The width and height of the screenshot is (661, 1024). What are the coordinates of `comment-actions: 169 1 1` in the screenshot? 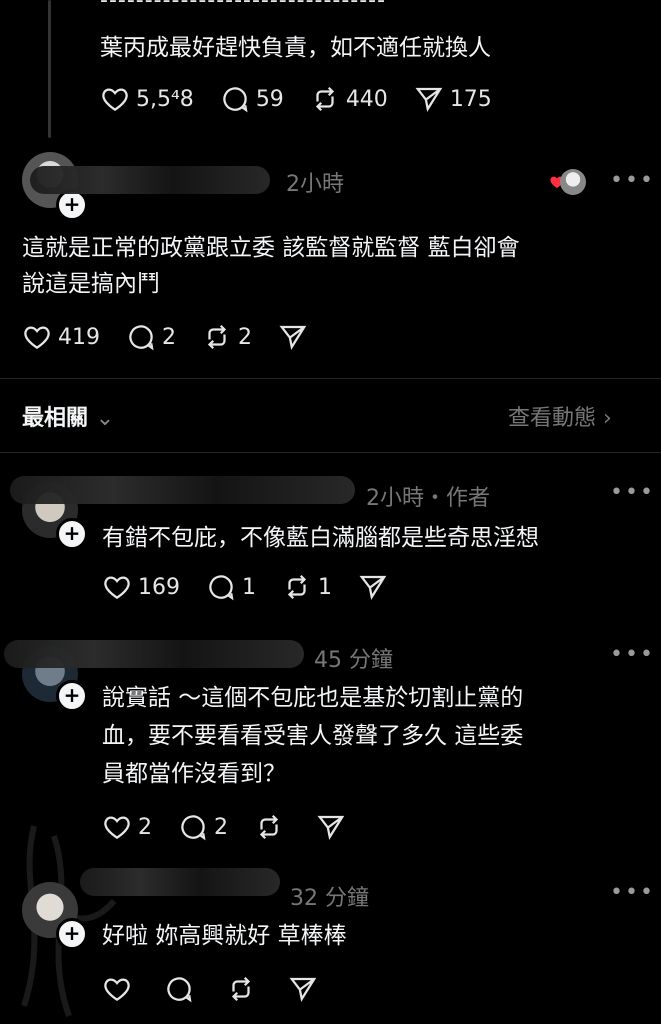 It's located at (261, 587).